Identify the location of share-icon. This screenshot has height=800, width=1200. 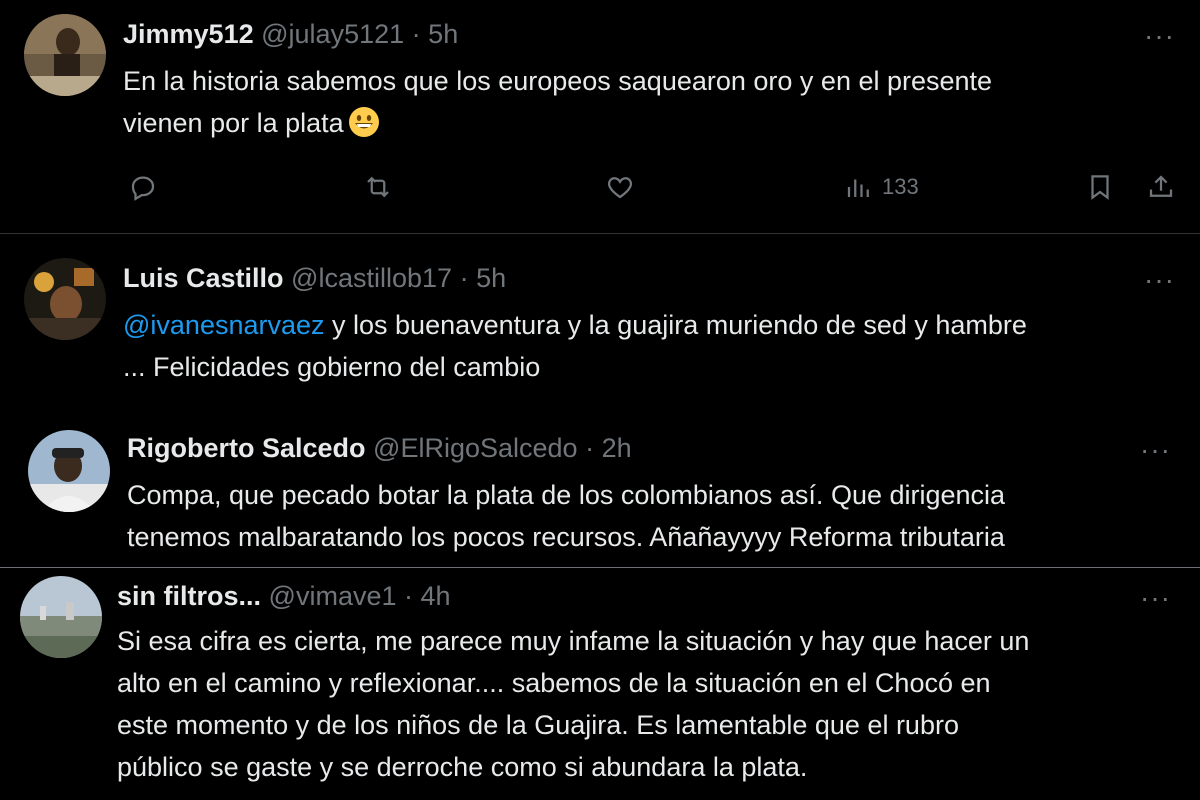
(1161, 186).